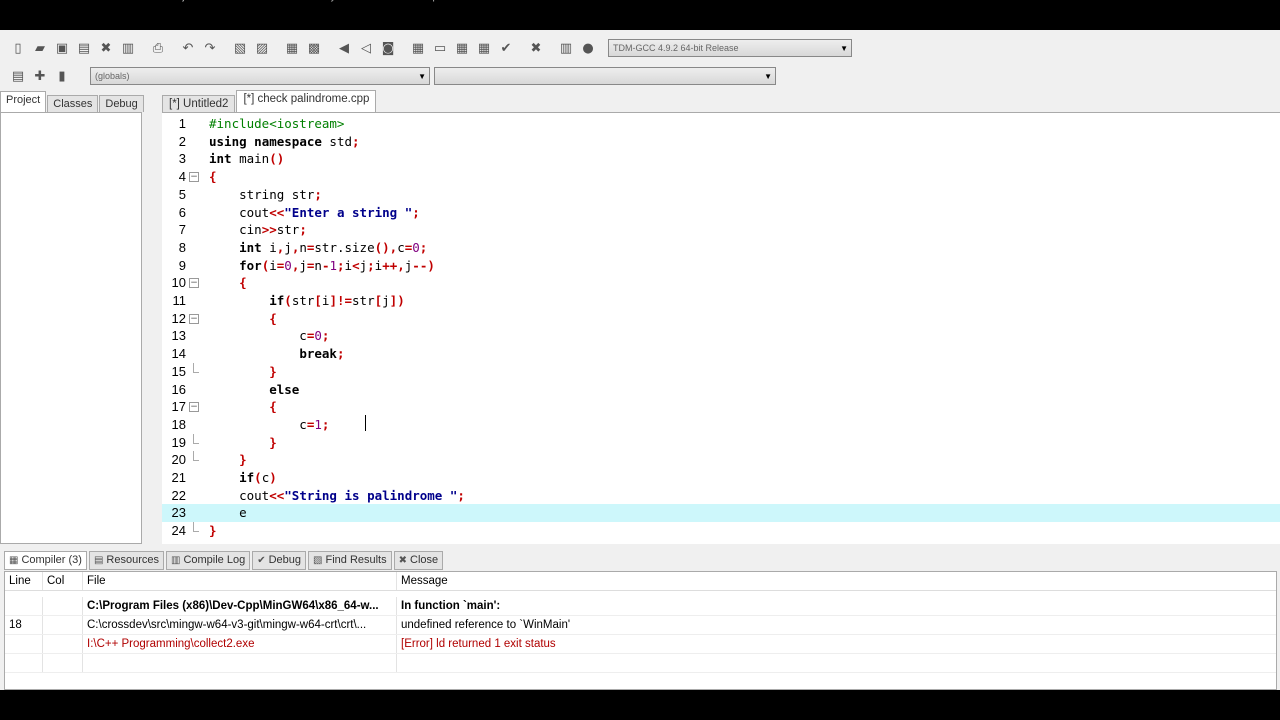 This screenshot has width=1280, height=720. Describe the element at coordinates (388, 48) in the screenshot. I see `toggle-comment-icon: ◙` at that location.